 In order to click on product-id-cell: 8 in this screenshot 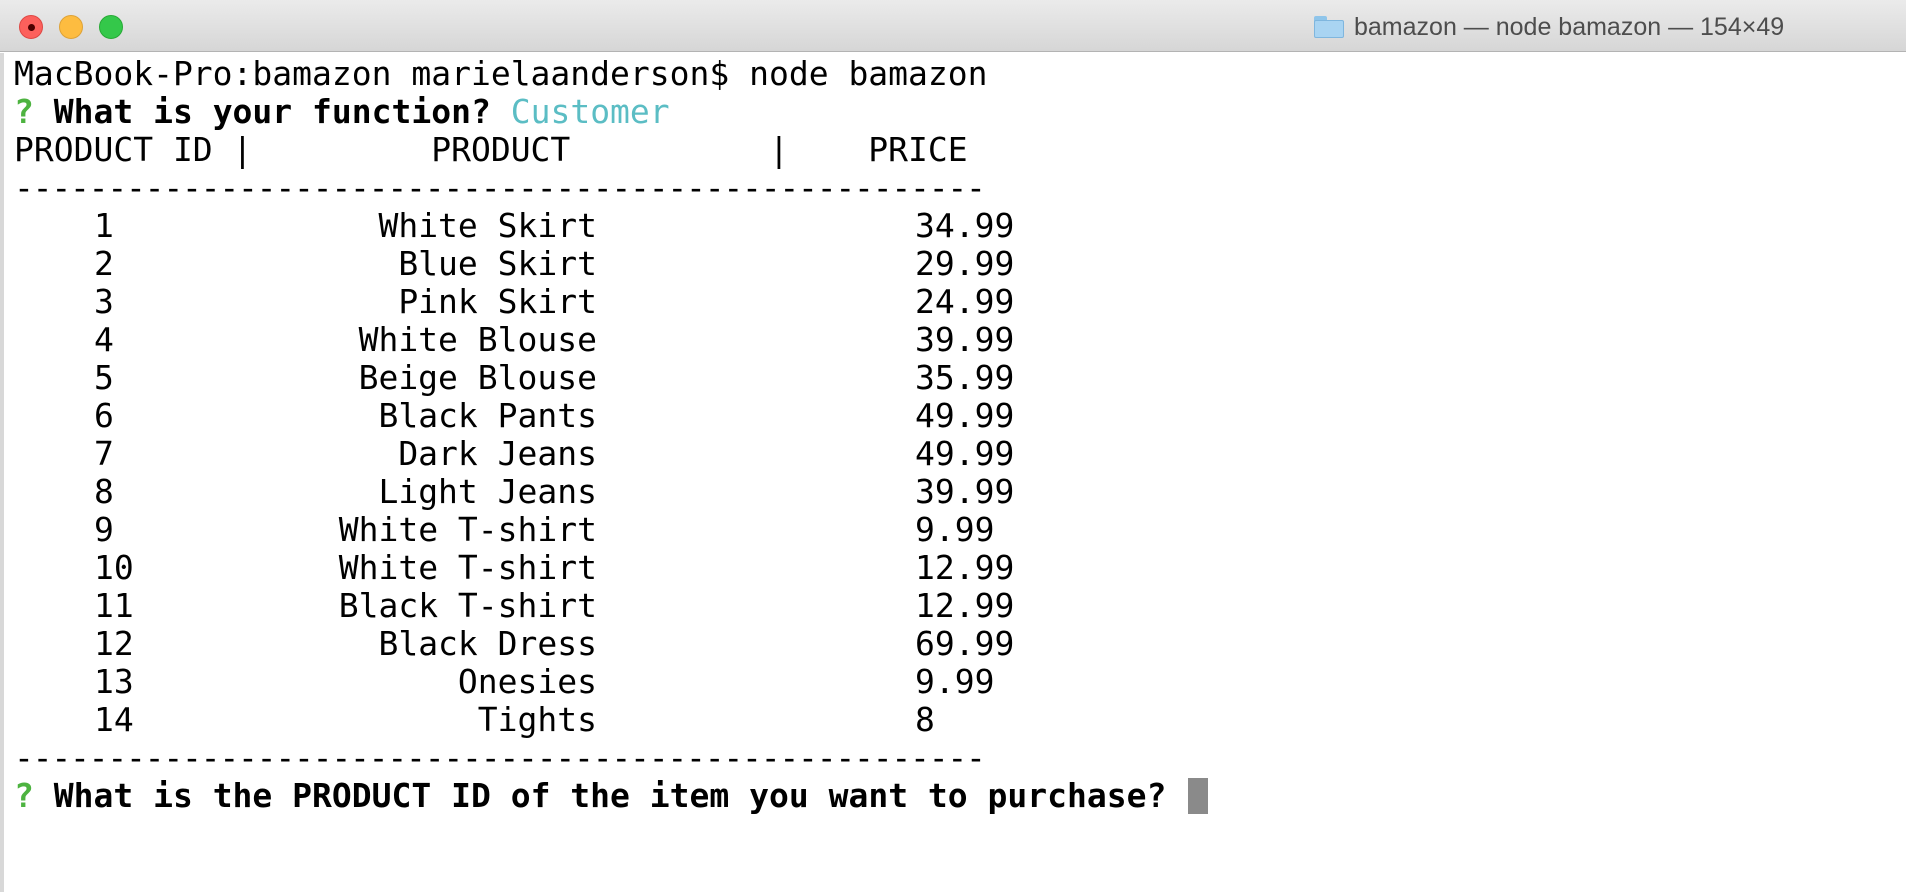, I will do `click(104, 491)`.